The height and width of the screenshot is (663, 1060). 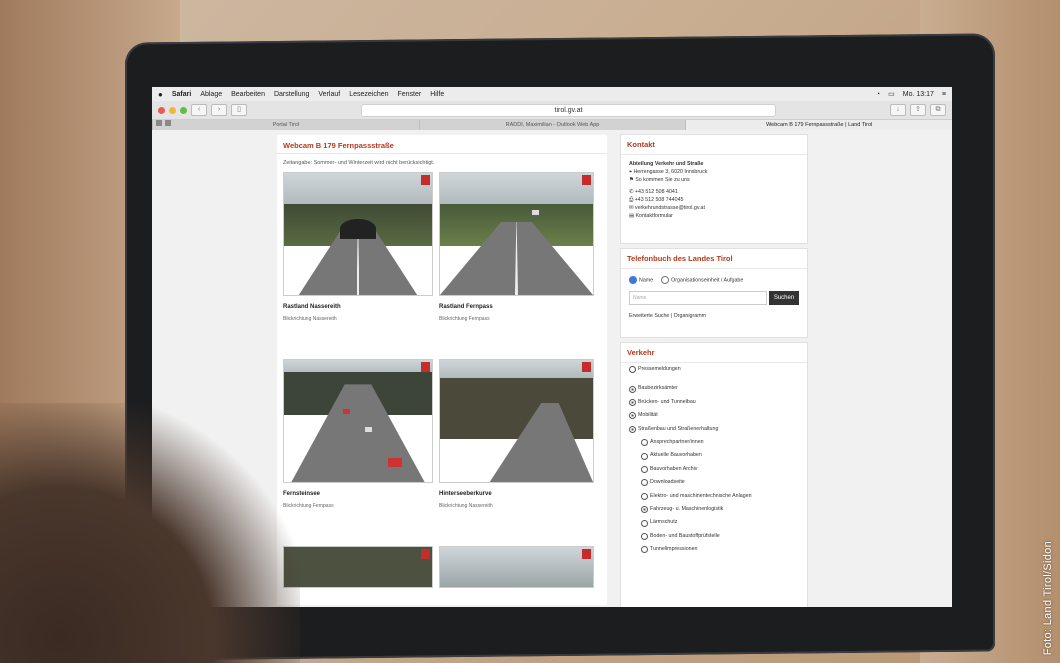 I want to click on traffic-nav-label: Aktuelle Bauvorhaben, so click(x=676, y=455).